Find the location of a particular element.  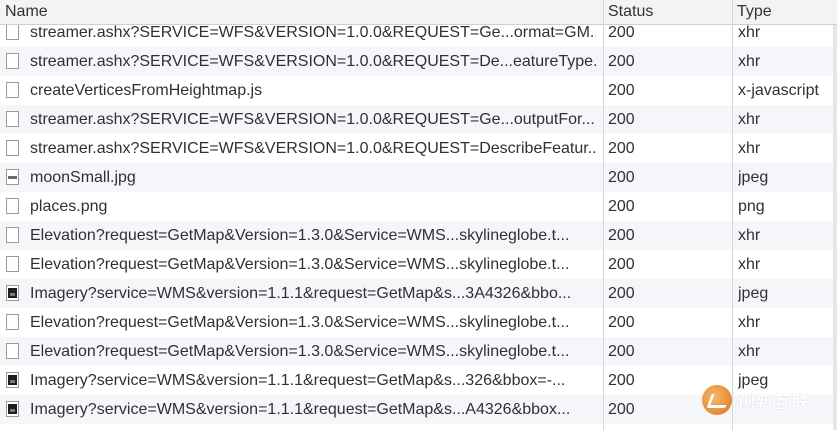

table-row: places.png 200 png is located at coordinates (418, 206).